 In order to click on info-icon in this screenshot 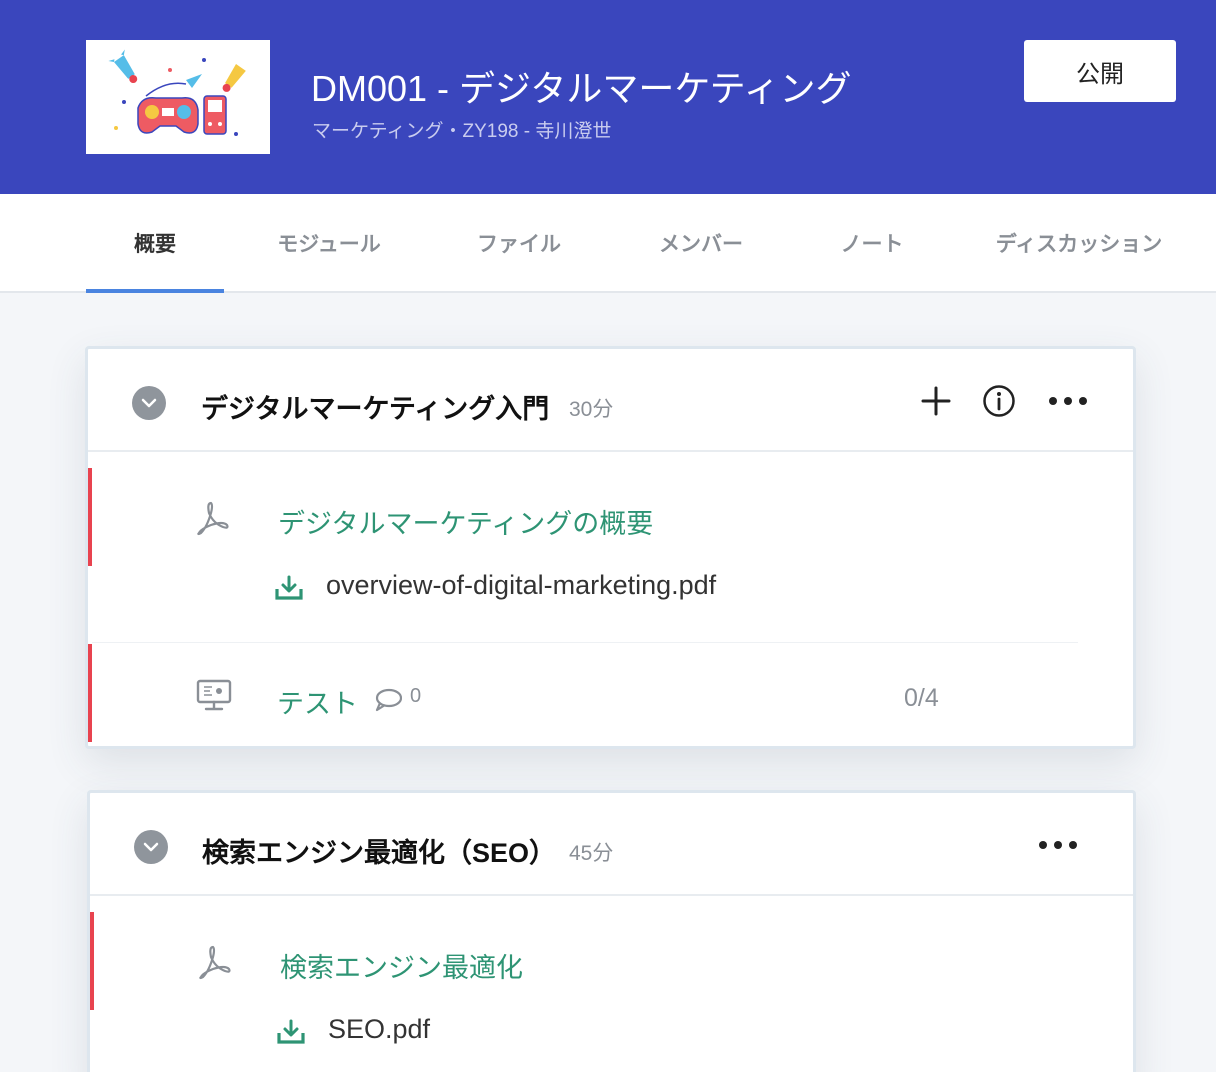, I will do `click(999, 401)`.